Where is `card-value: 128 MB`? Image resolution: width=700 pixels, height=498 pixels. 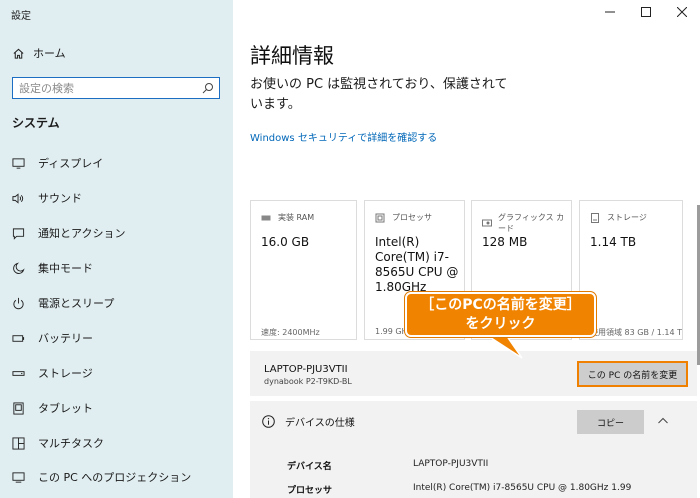
card-value: 128 MB is located at coordinates (505, 242).